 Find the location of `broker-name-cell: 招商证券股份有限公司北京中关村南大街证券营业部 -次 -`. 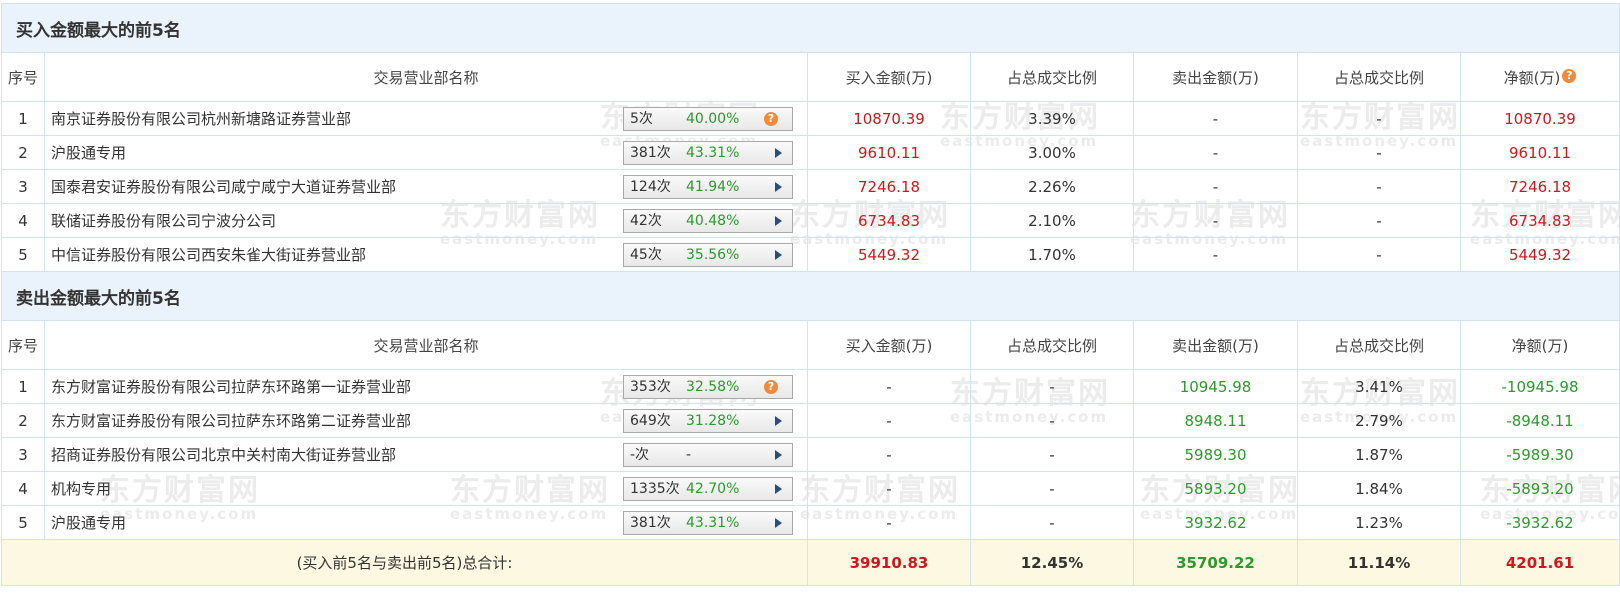

broker-name-cell: 招商证券股份有限公司北京中关村南大街证券营业部 -次 - is located at coordinates (426, 454).